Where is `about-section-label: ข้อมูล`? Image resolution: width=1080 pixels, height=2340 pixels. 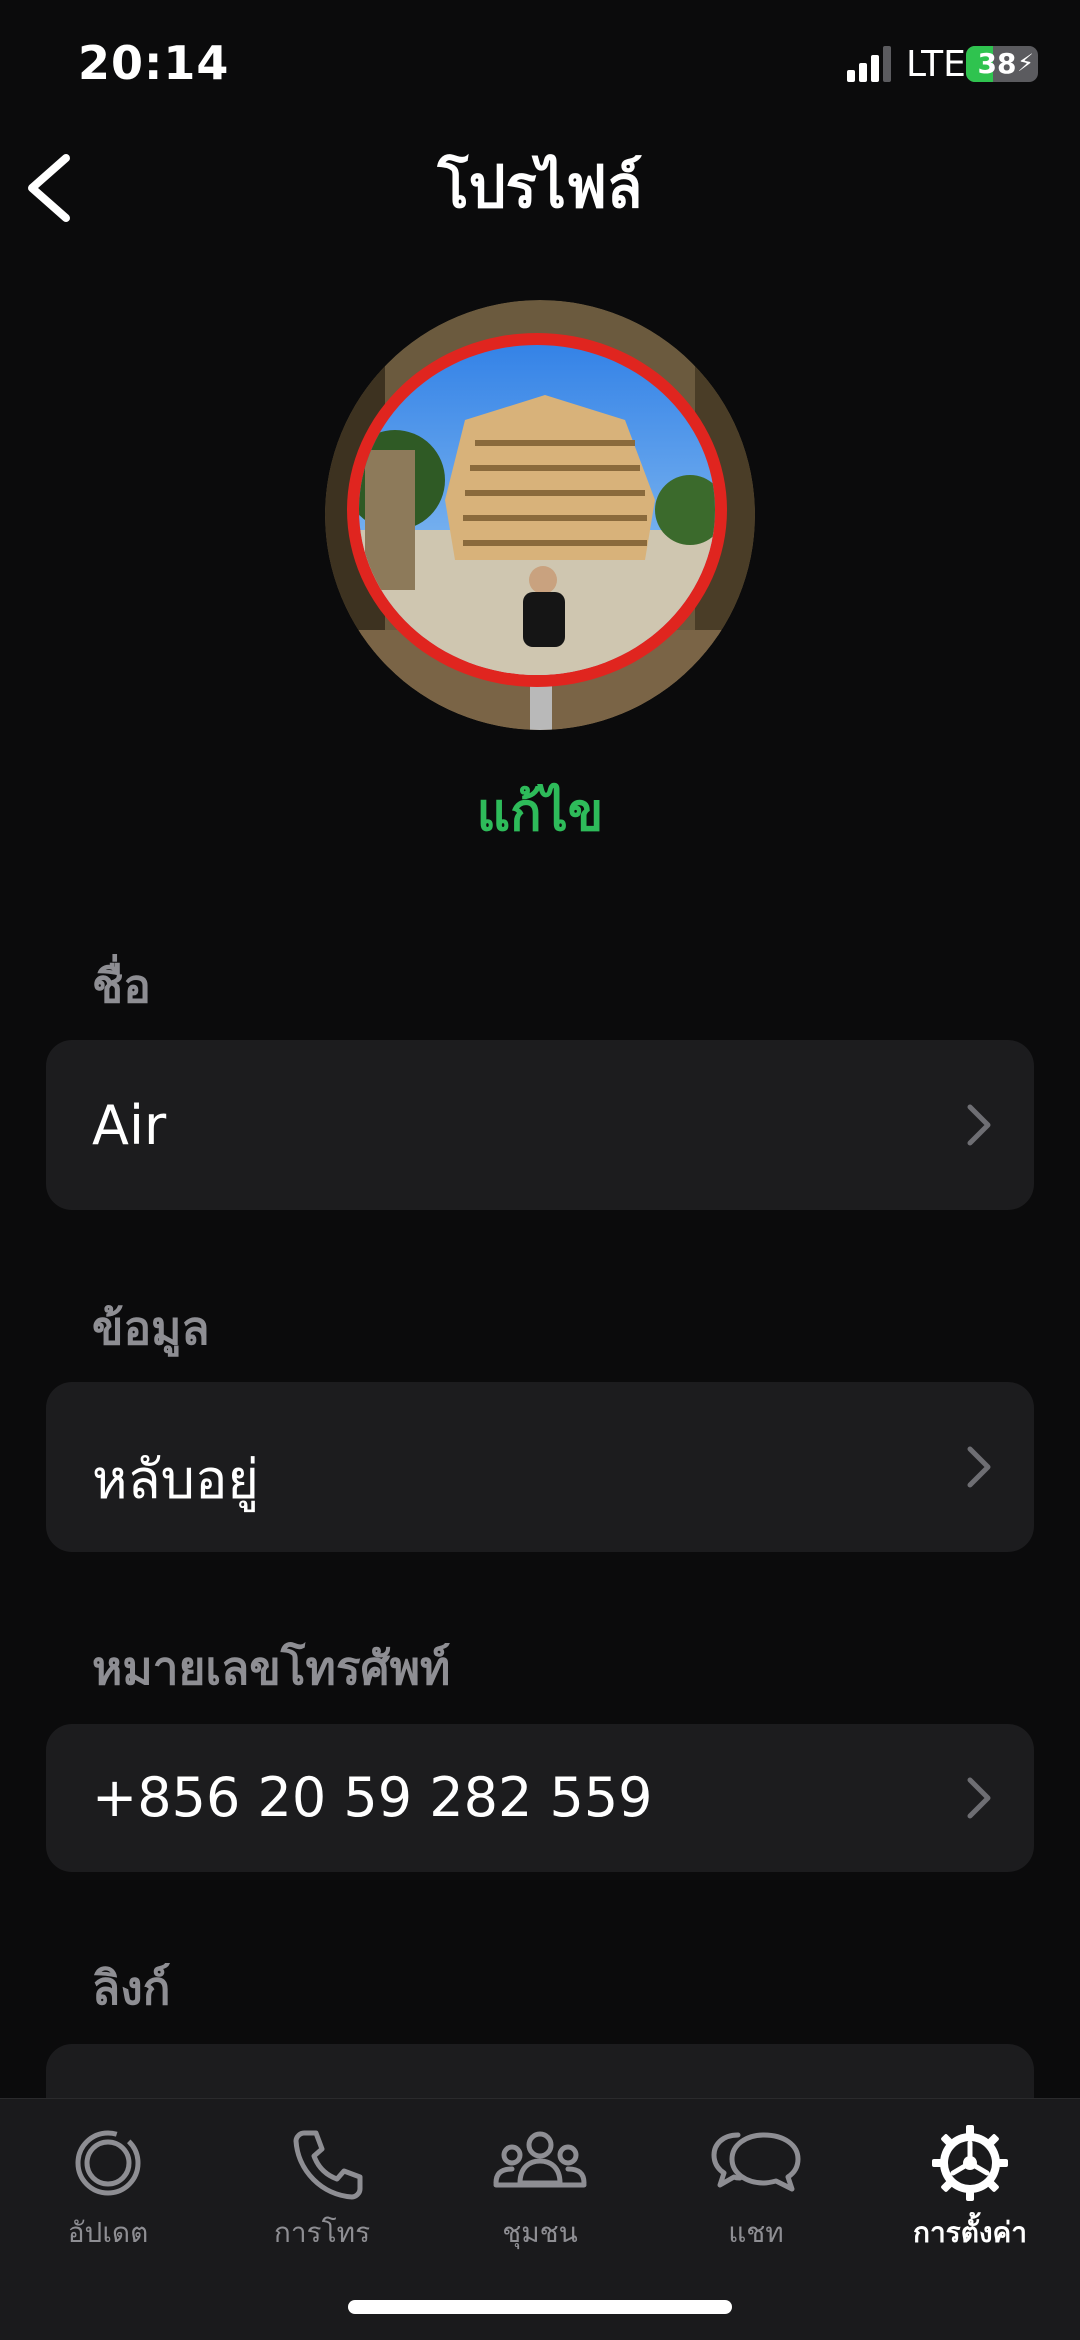
about-section-label: ข้อมูล is located at coordinates (151, 1328).